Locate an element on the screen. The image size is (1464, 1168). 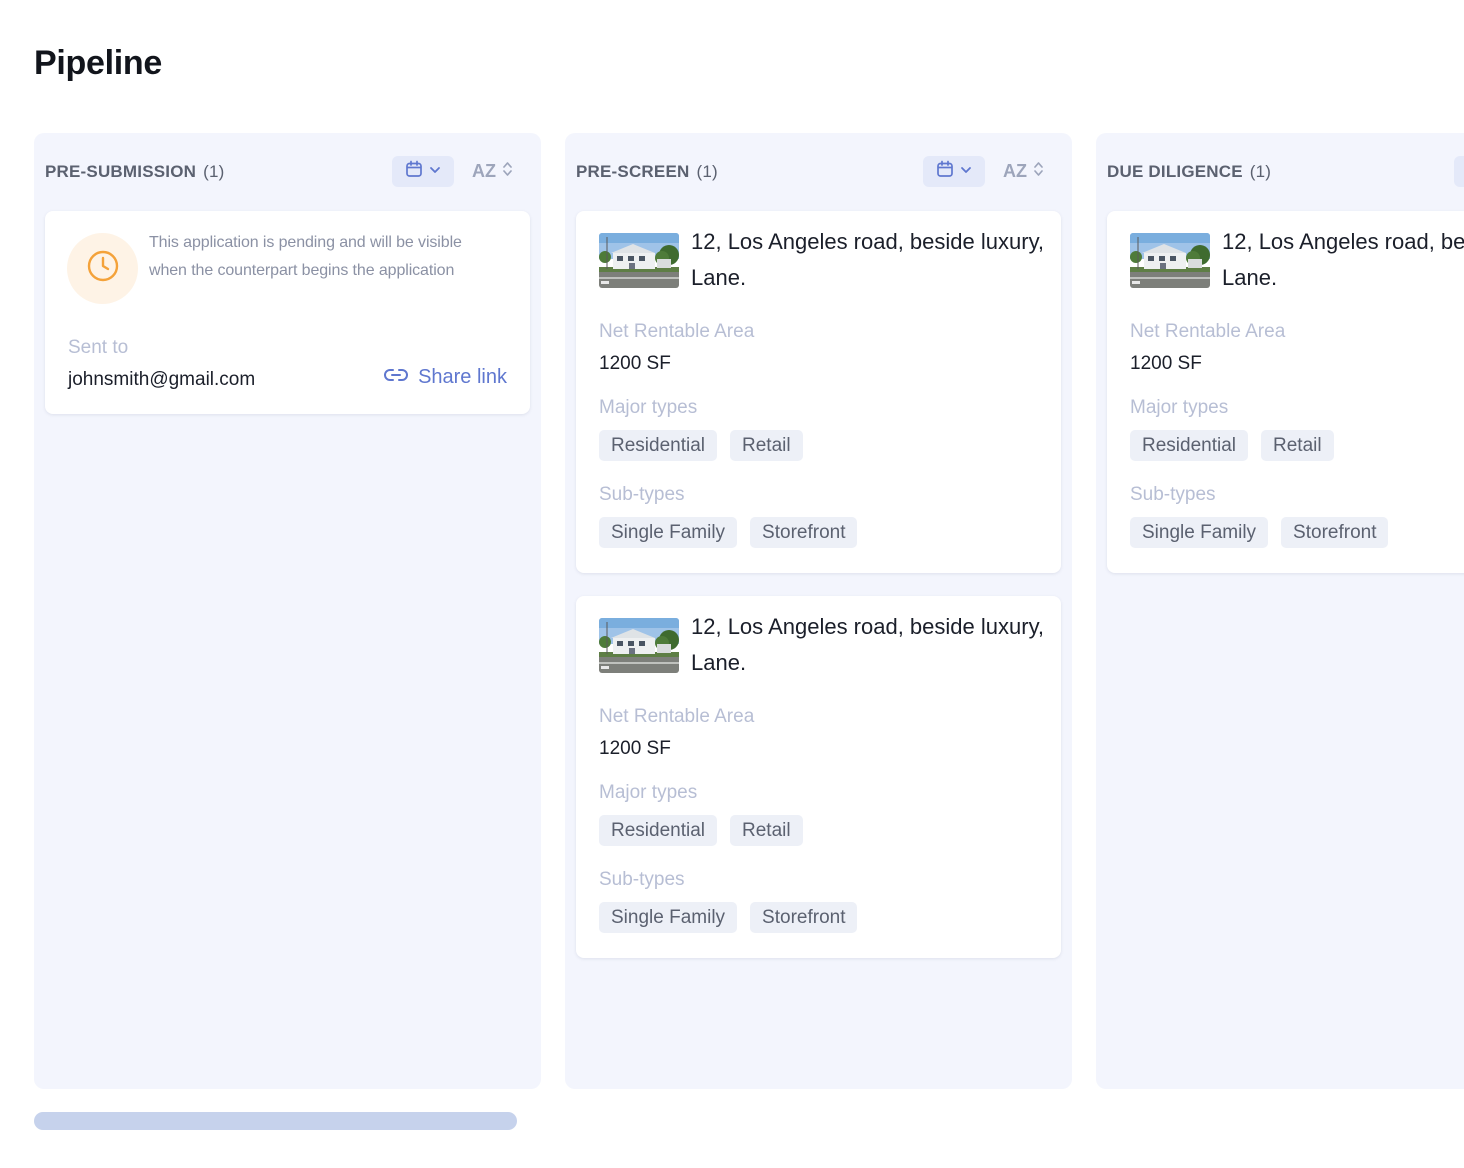
clock-icon is located at coordinates (103, 268).